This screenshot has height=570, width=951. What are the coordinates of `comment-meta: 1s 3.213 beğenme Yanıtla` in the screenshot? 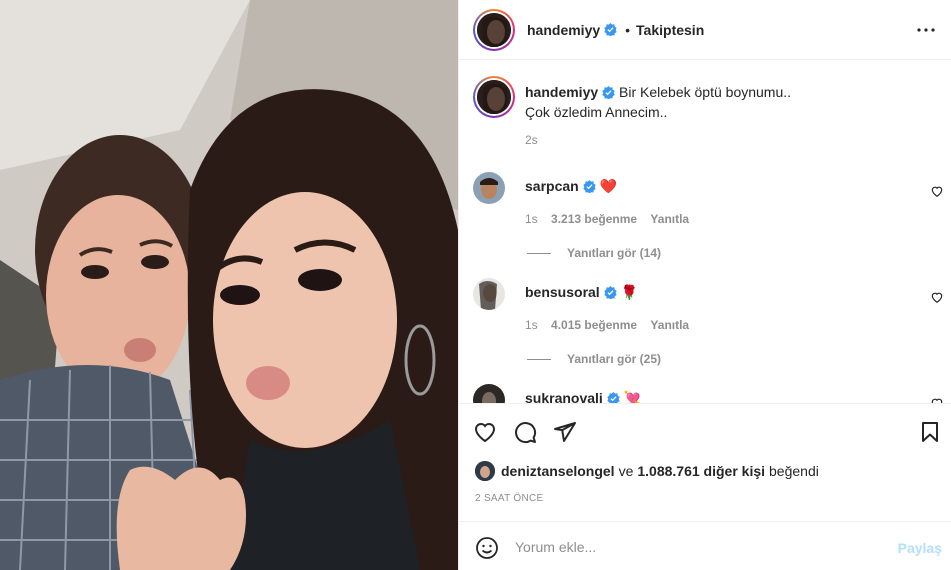 It's located at (612, 219).